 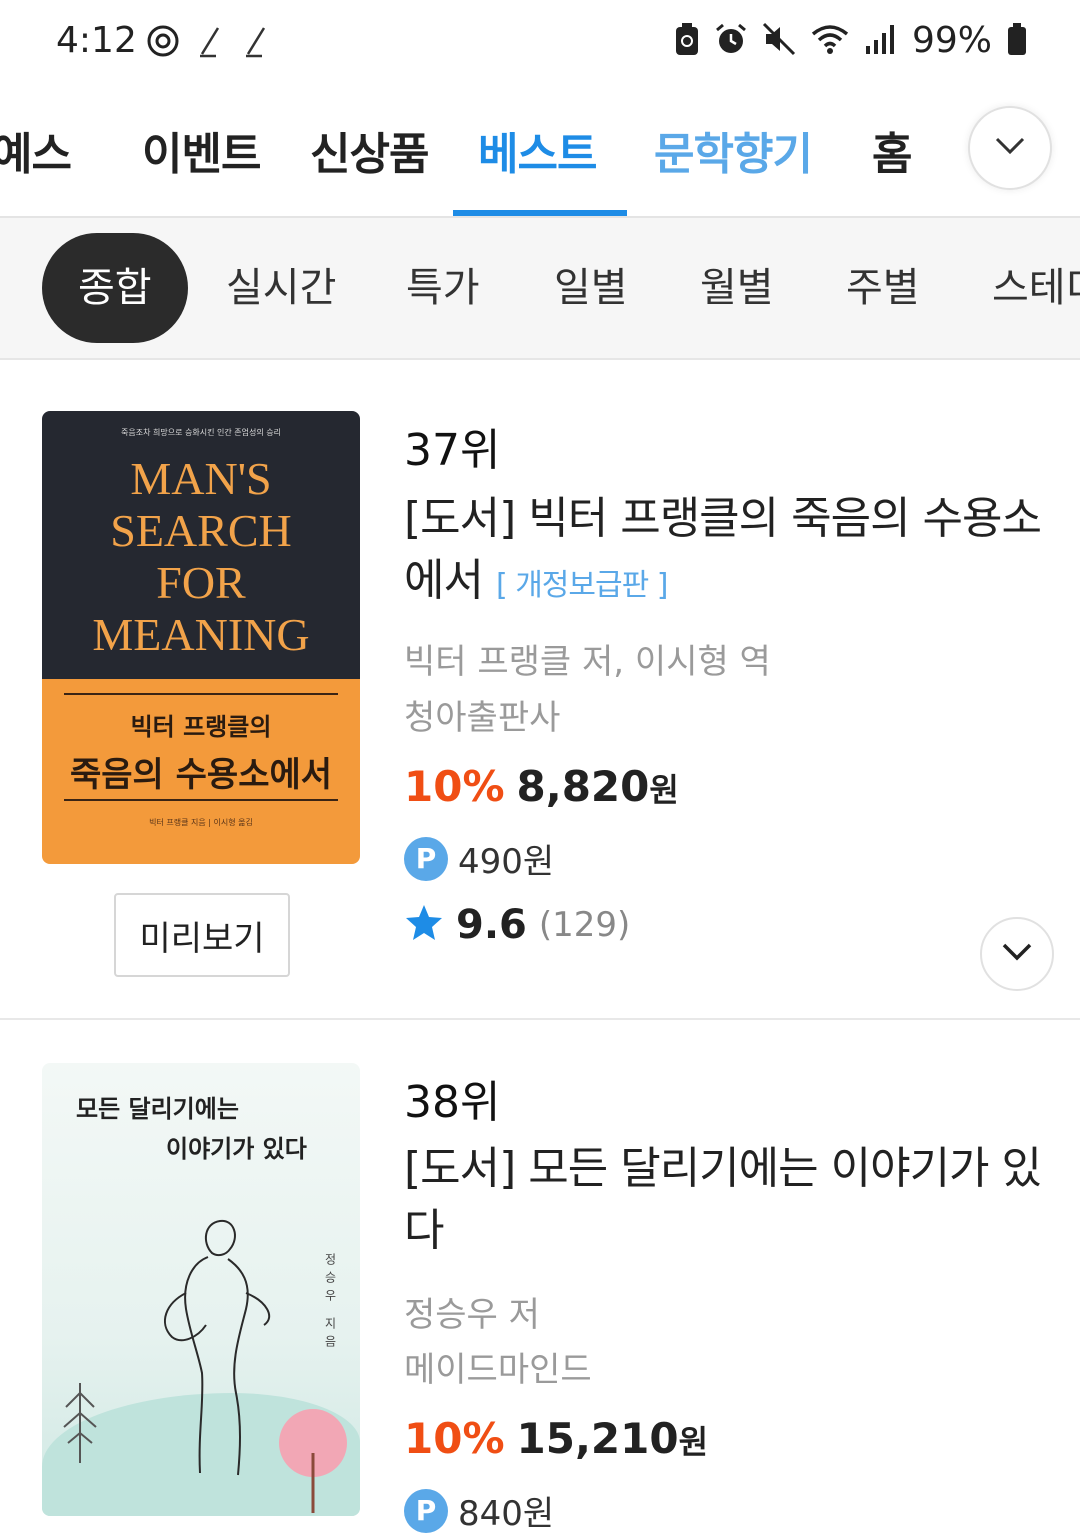 What do you see at coordinates (583, 786) in the screenshot?
I see `sale-price: 8,820` at bounding box center [583, 786].